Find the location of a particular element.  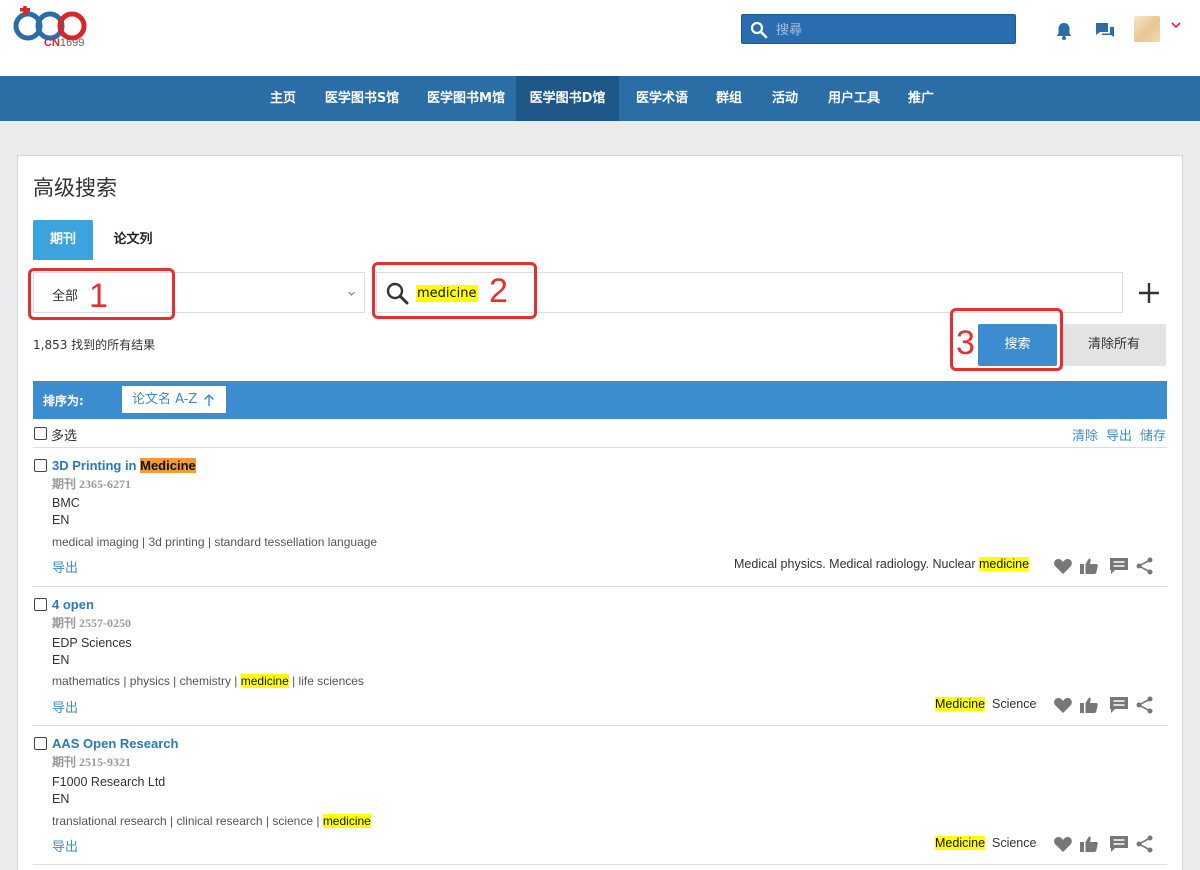

result-issn: 期刊 2515-9321 is located at coordinates (91, 762).